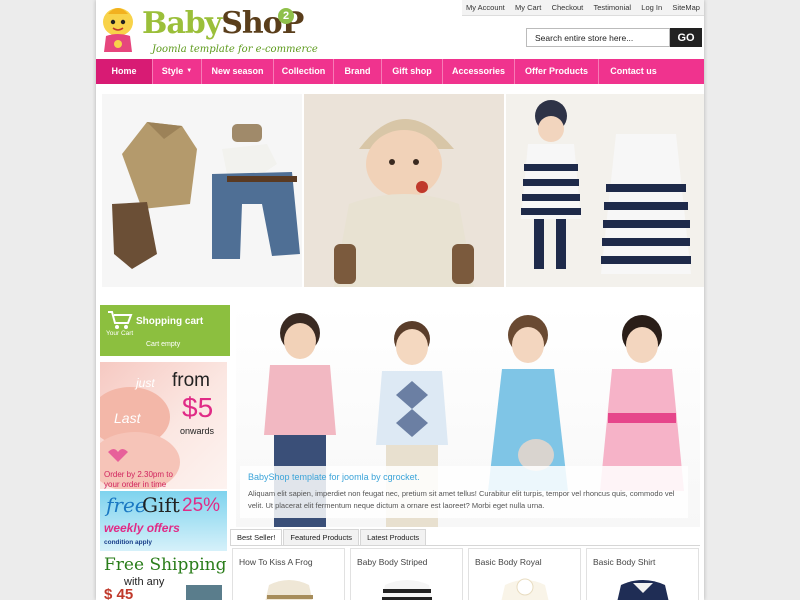 The width and height of the screenshot is (800, 600). Describe the element at coordinates (465, 545) in the screenshot. I see `tab-divider` at that location.